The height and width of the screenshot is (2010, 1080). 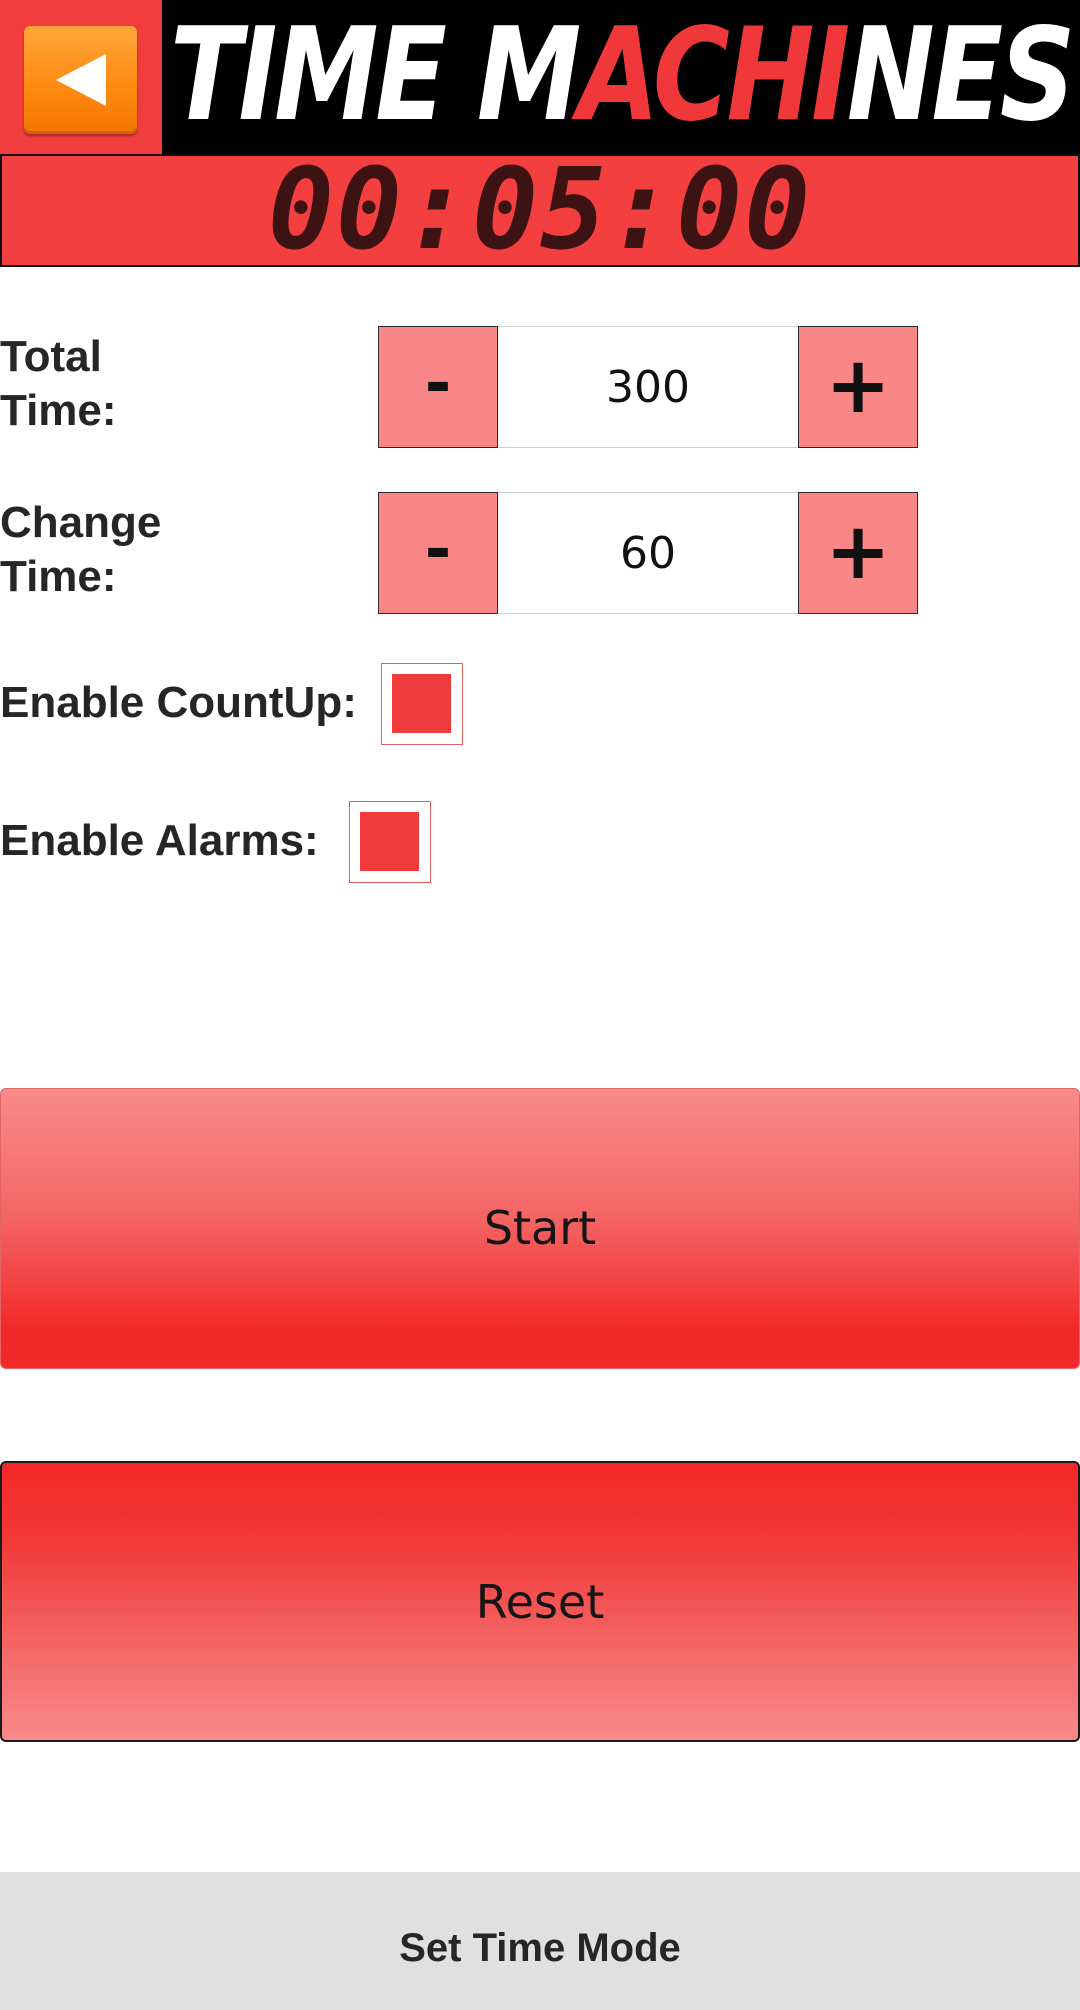 What do you see at coordinates (540, 1941) in the screenshot?
I see `set-time-mode-button: Set Time Mode` at bounding box center [540, 1941].